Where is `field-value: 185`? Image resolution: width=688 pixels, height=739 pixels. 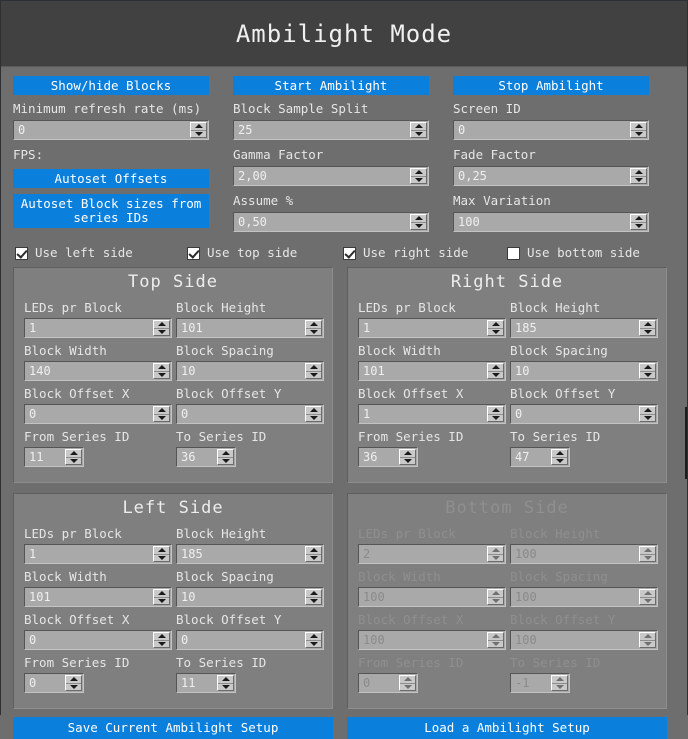 field-value: 185 is located at coordinates (575, 328).